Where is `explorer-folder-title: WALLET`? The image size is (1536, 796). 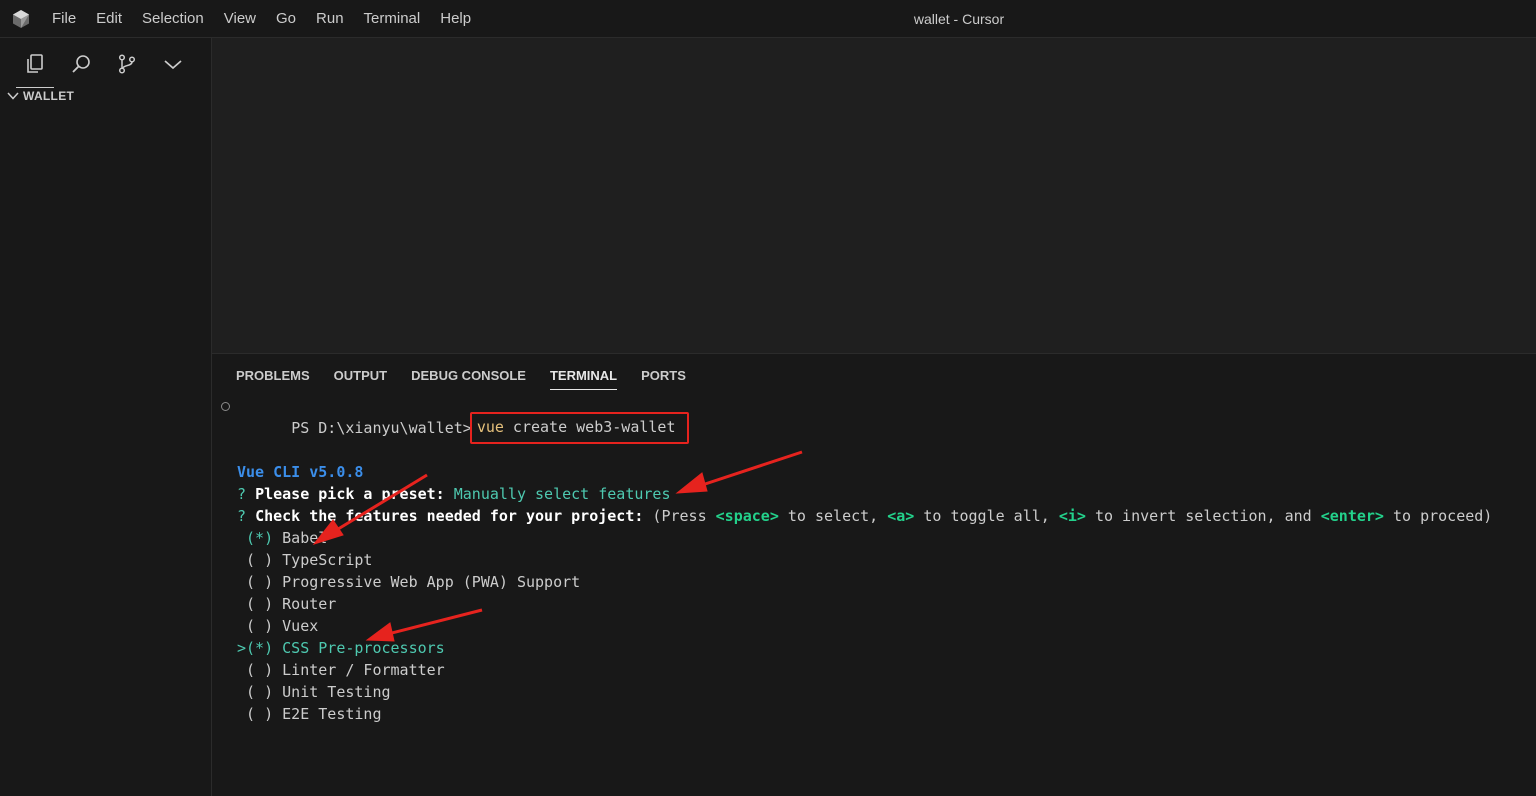
explorer-folder-title: WALLET is located at coordinates (49, 96).